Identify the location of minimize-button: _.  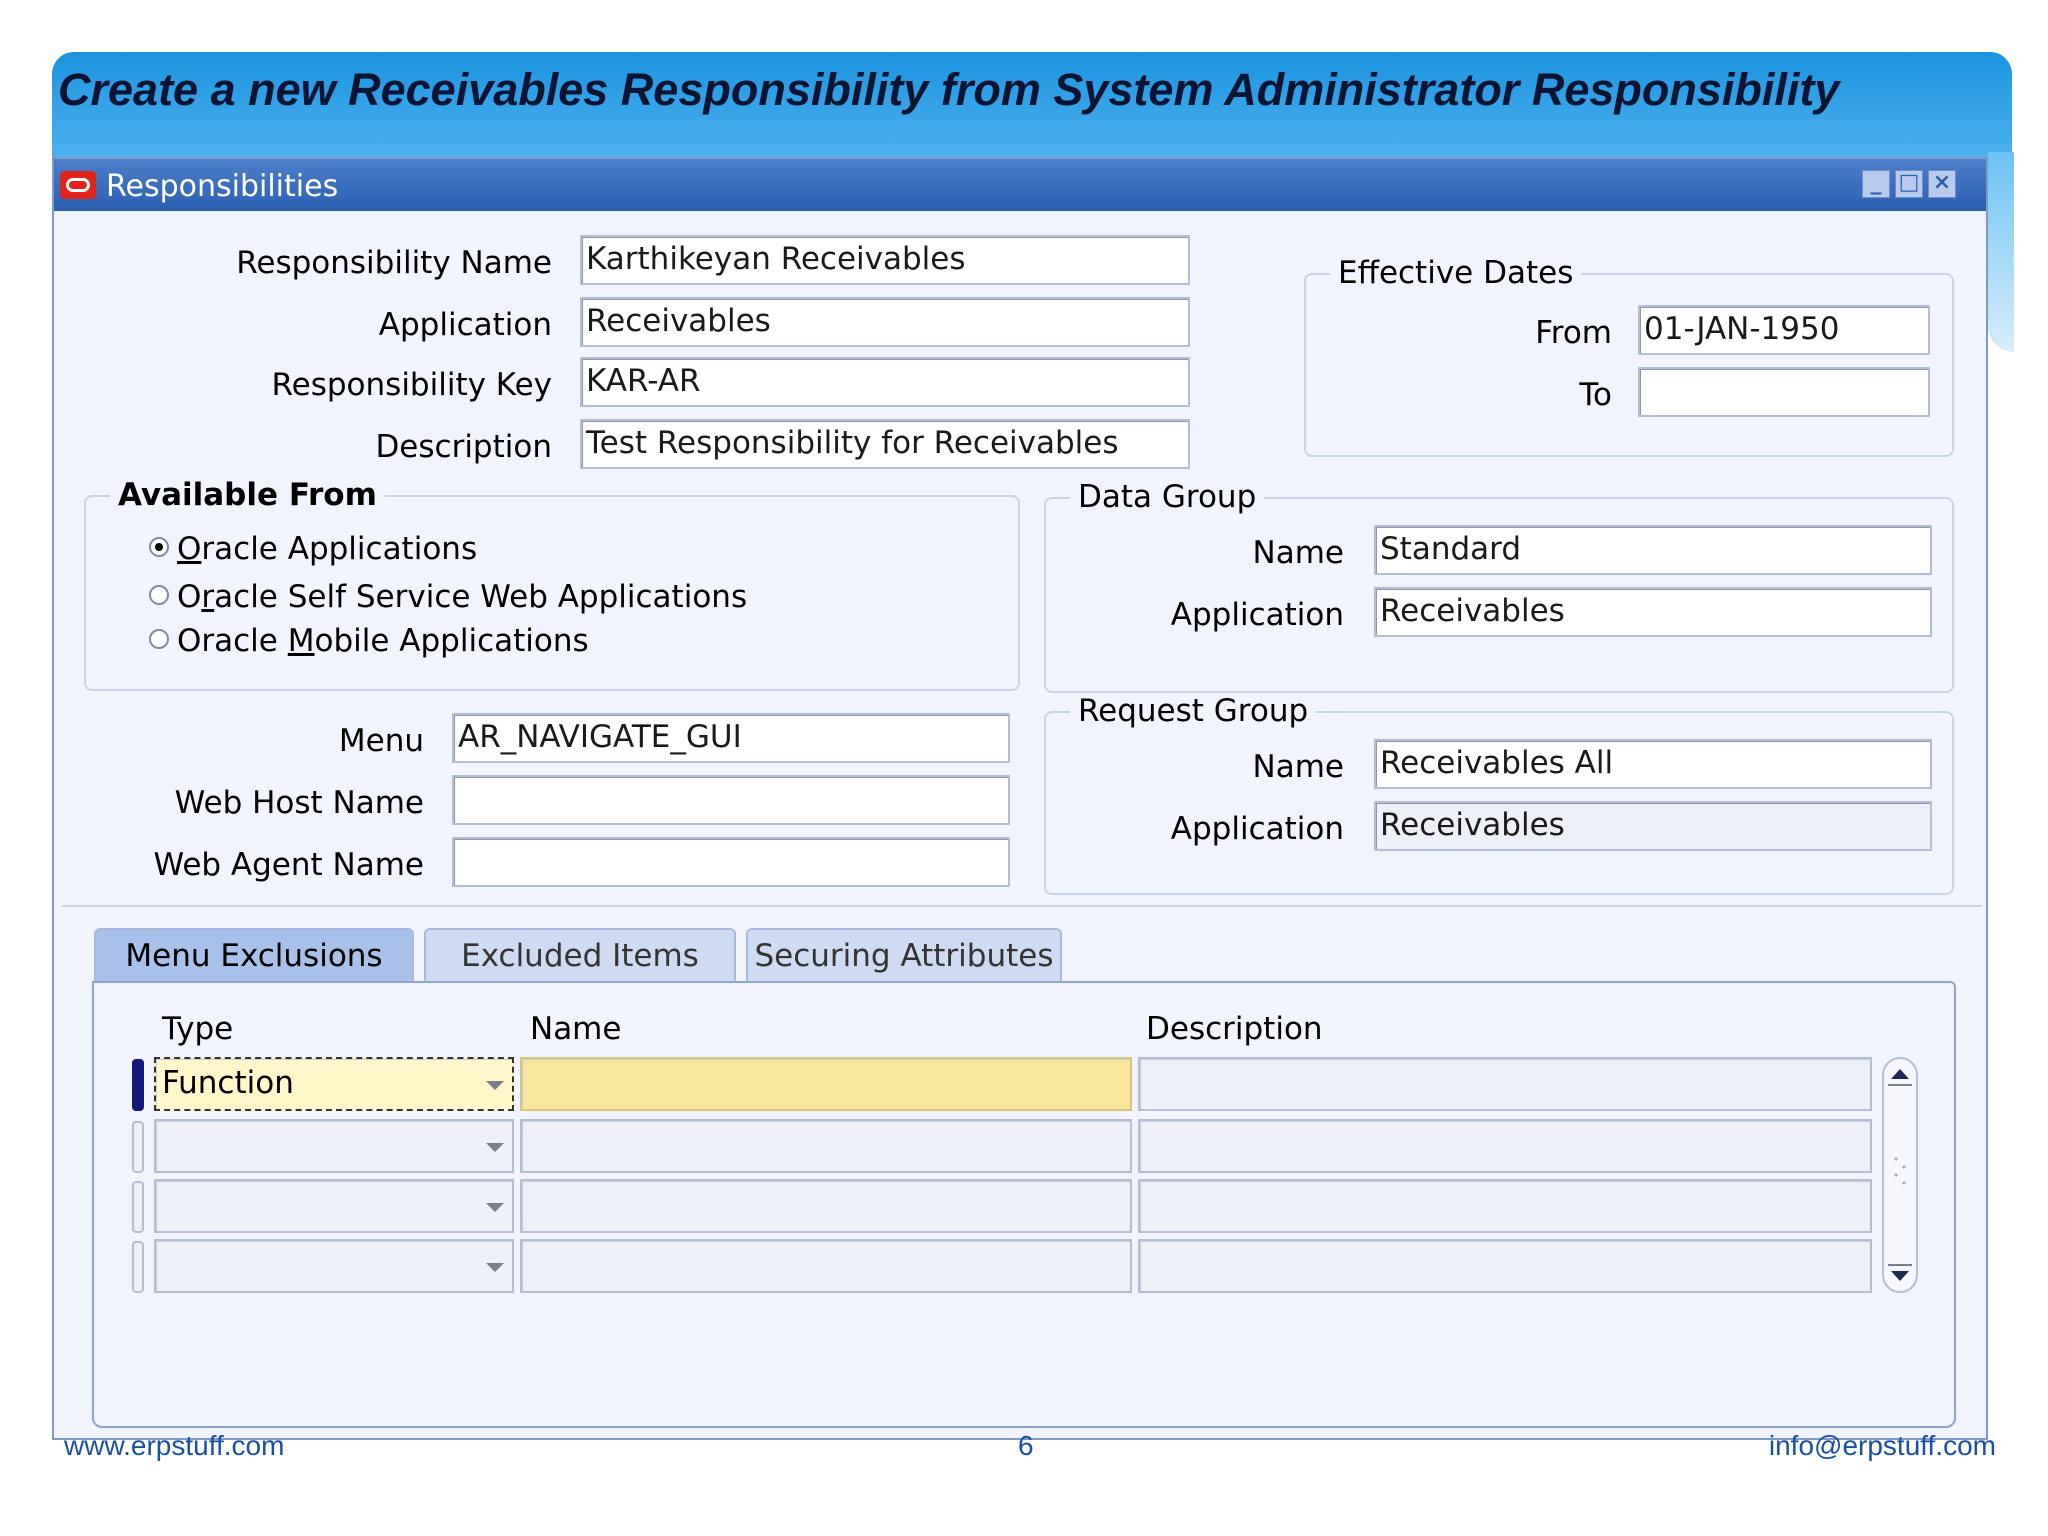
(1876, 184).